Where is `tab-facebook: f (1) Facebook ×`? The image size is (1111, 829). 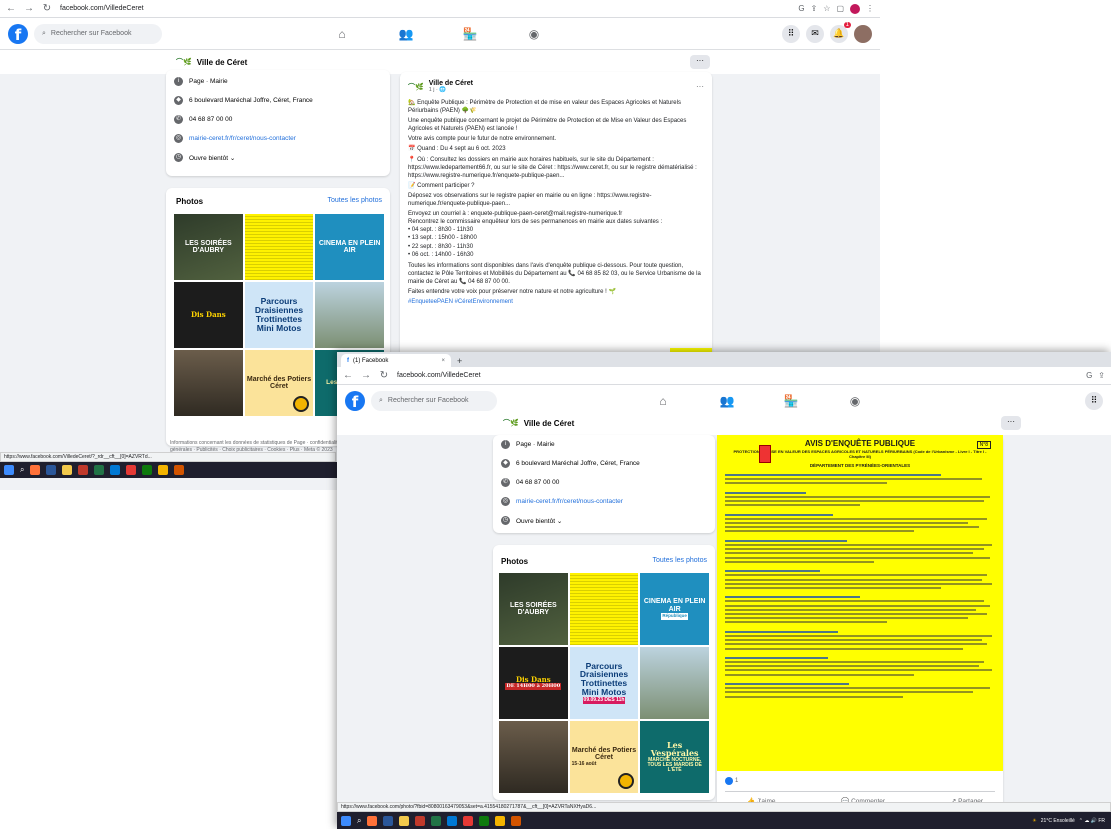 tab-facebook: f (1) Facebook × is located at coordinates (396, 360).